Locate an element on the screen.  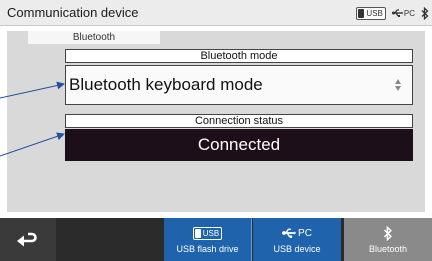
bluetooth-mode-select: Bluetooth keyboard mode is located at coordinates (239, 85).